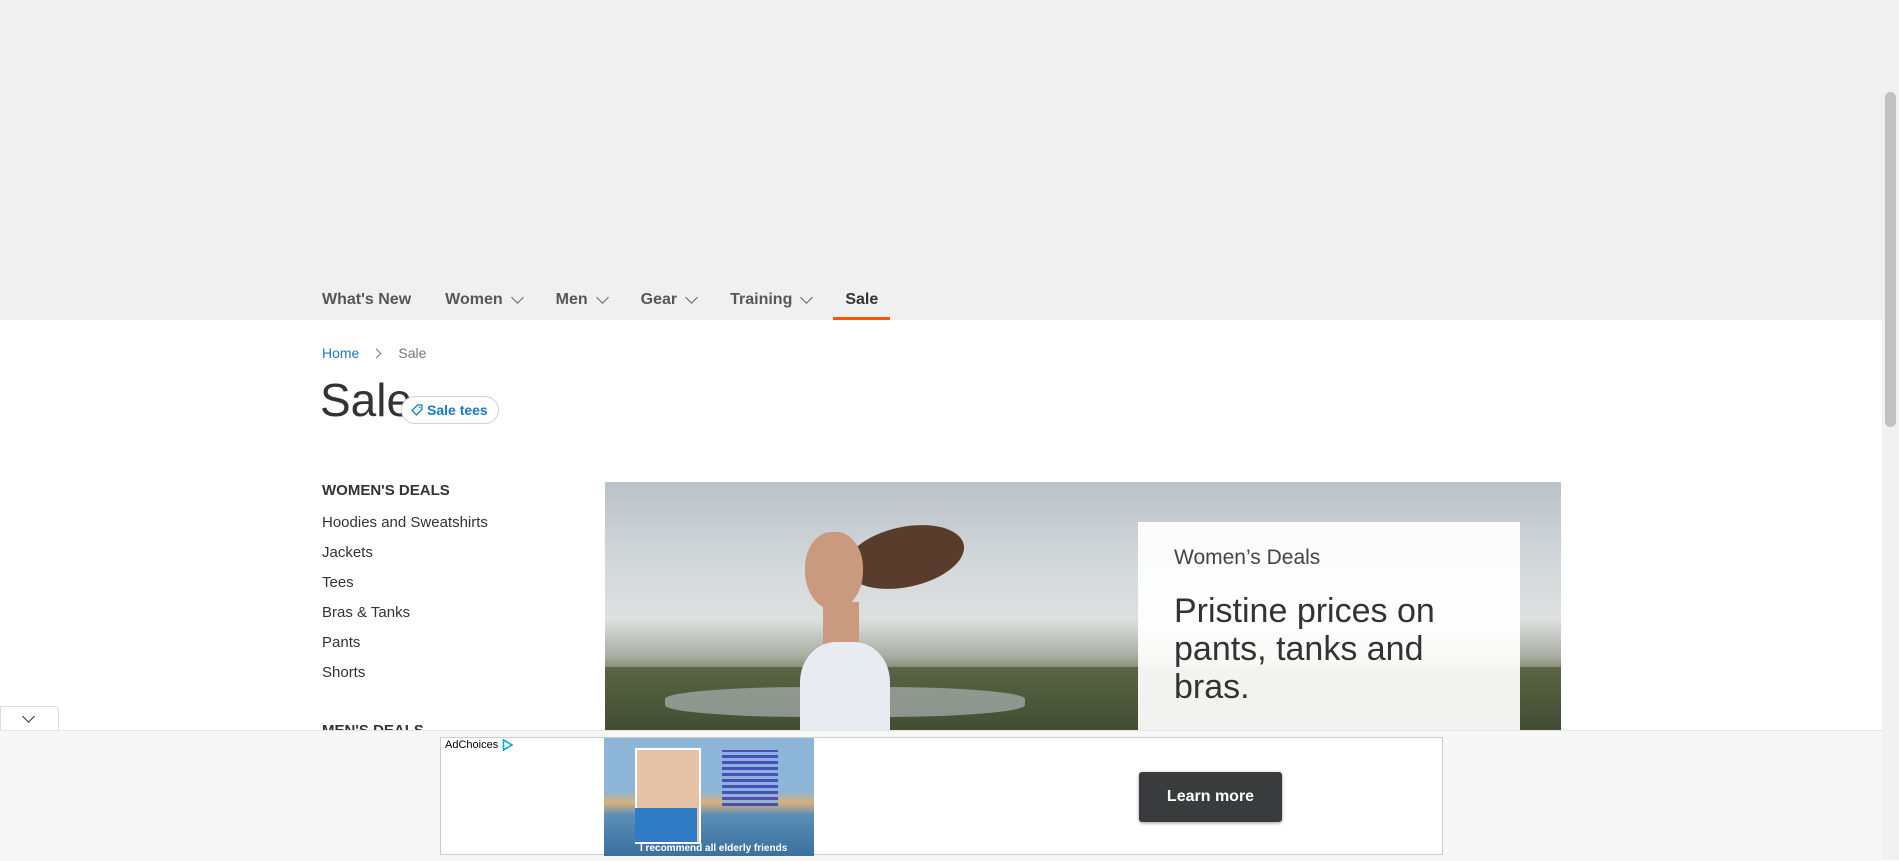 Image resolution: width=1899 pixels, height=861 pixels. What do you see at coordinates (457, 410) in the screenshot?
I see `sale-tees-label: Sale tees` at bounding box center [457, 410].